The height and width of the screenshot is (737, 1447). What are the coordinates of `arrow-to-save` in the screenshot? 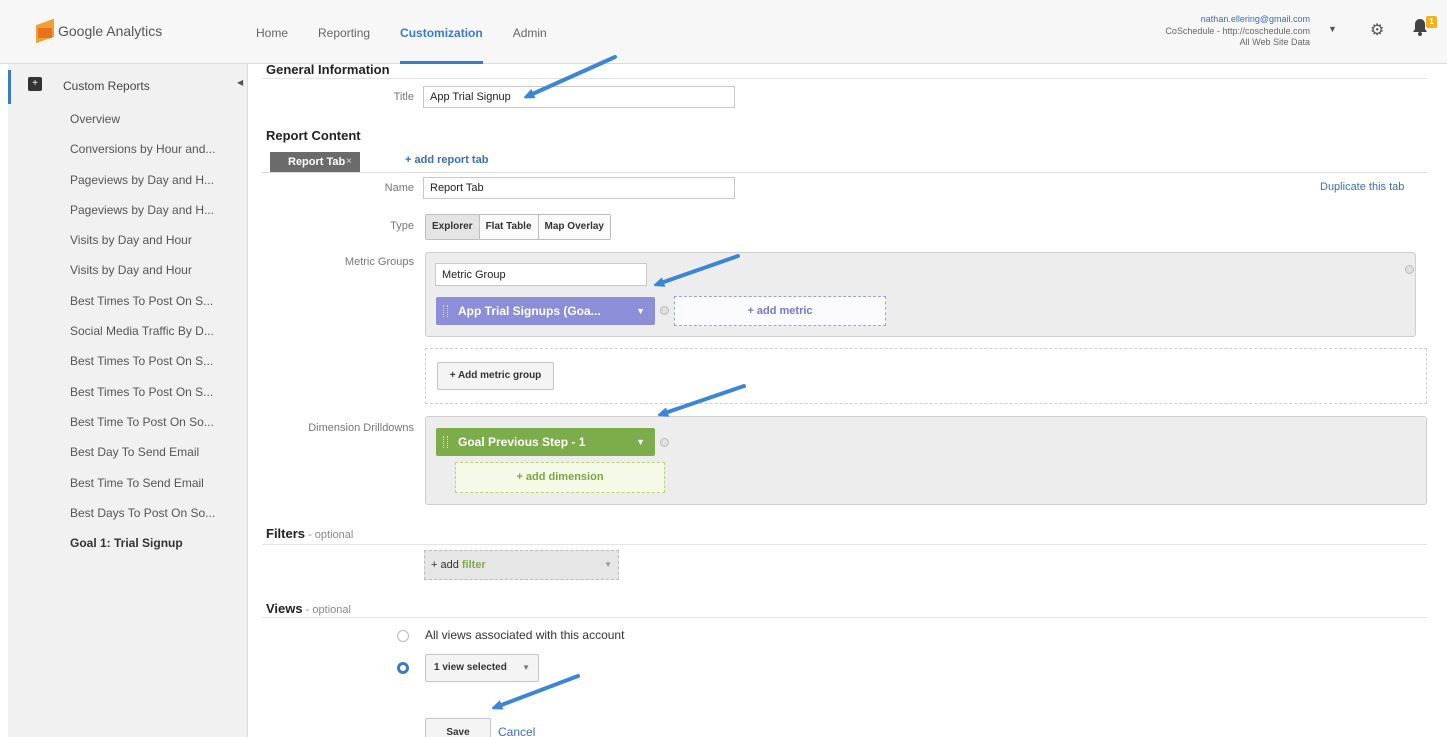 It's located at (538, 690).